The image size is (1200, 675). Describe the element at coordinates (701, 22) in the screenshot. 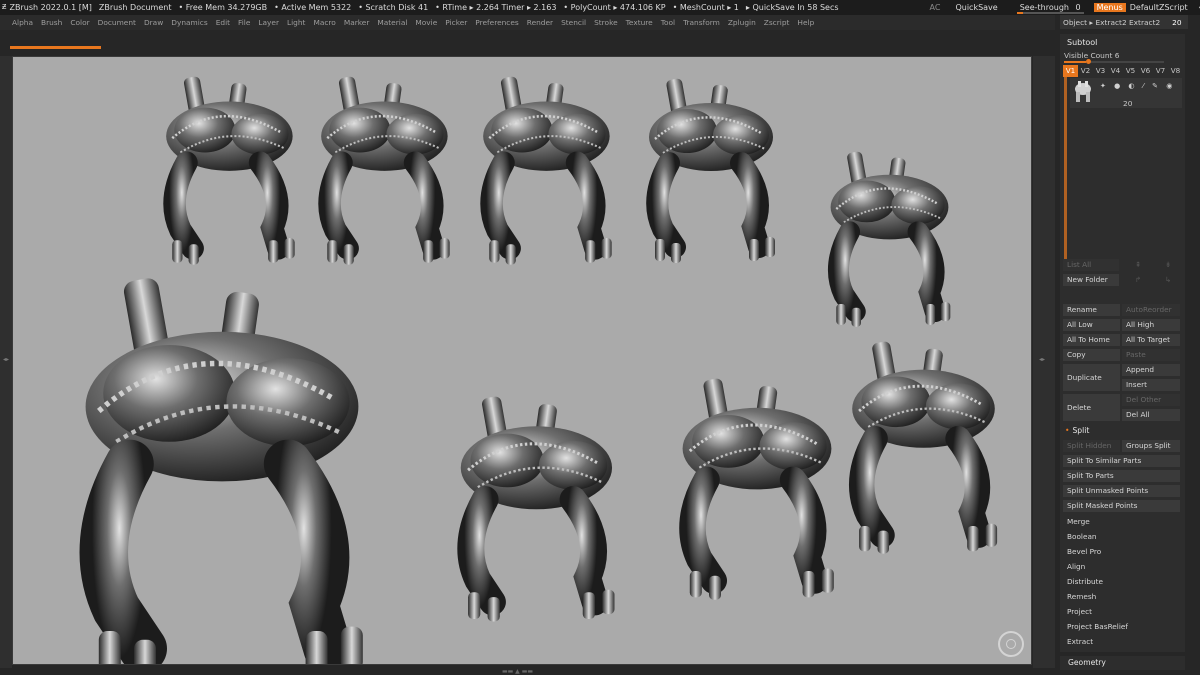

I see `menu-transform: Transform` at that location.